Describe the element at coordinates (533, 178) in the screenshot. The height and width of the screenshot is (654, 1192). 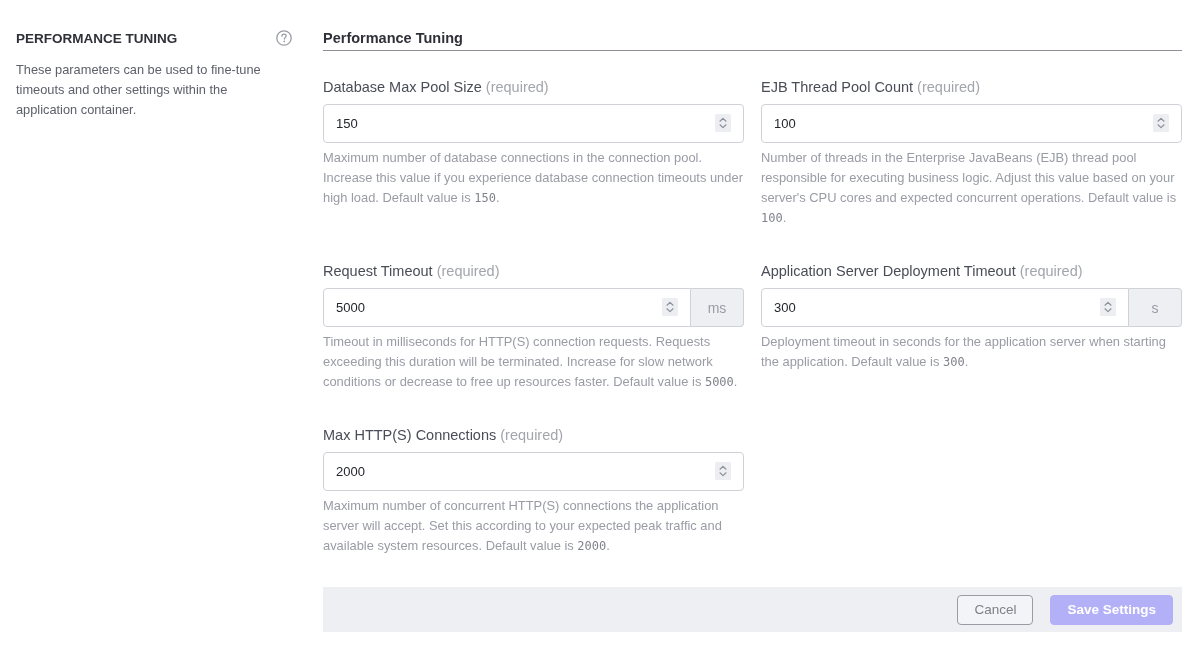
I see `help-text: Maximum number of database connections in the connection pool. Increase this value if you experience database connection timeouts under high load. Default value is 150.` at that location.